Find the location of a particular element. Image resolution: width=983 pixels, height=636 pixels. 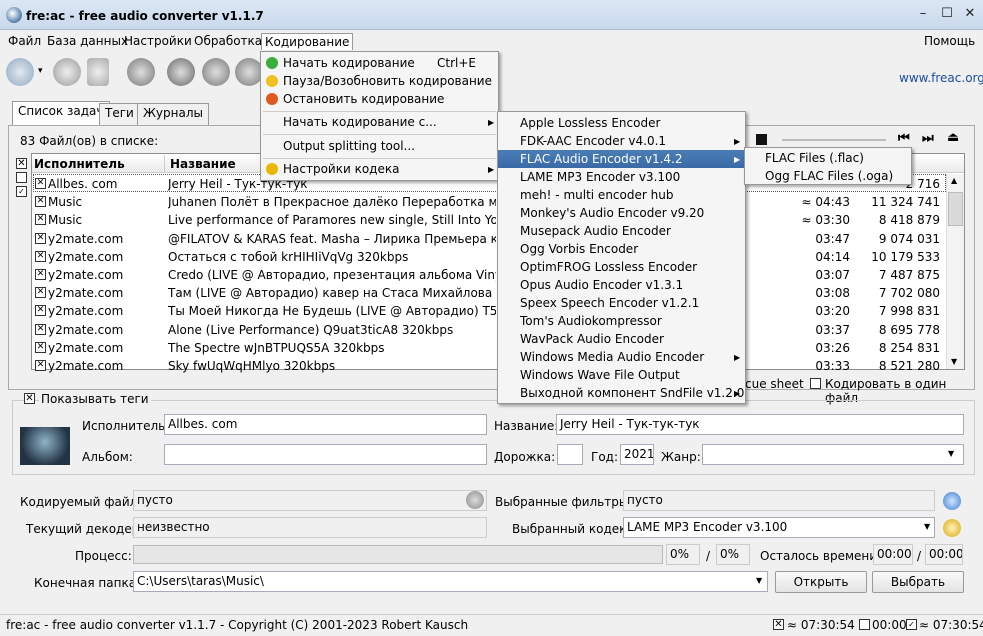

genre-dropdown-icon: ▼ is located at coordinates (951, 453).